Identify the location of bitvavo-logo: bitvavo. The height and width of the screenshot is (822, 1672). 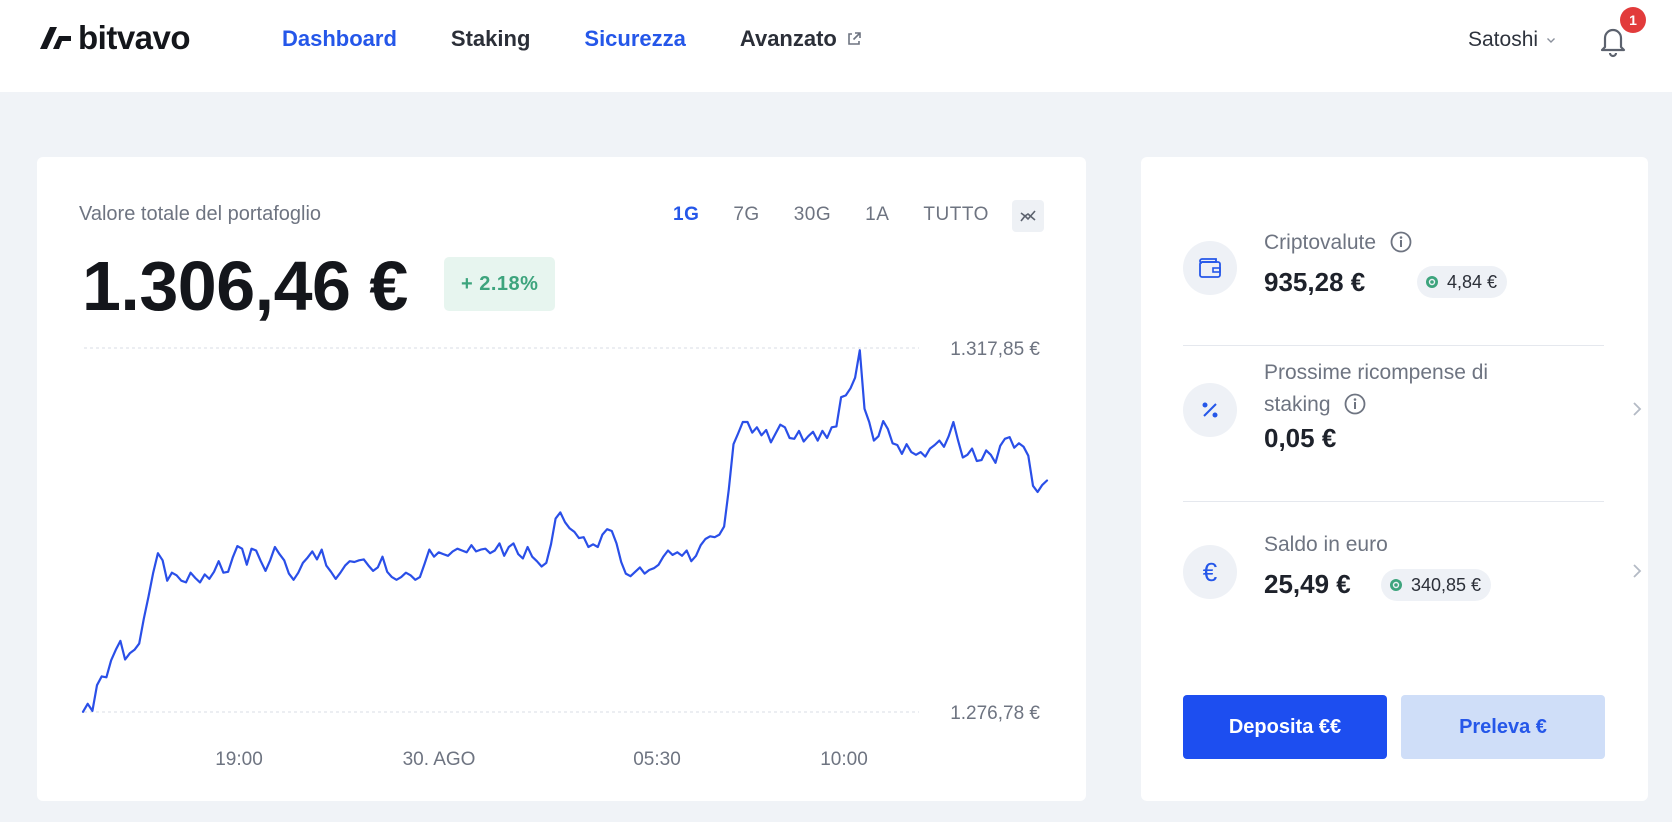
(114, 37).